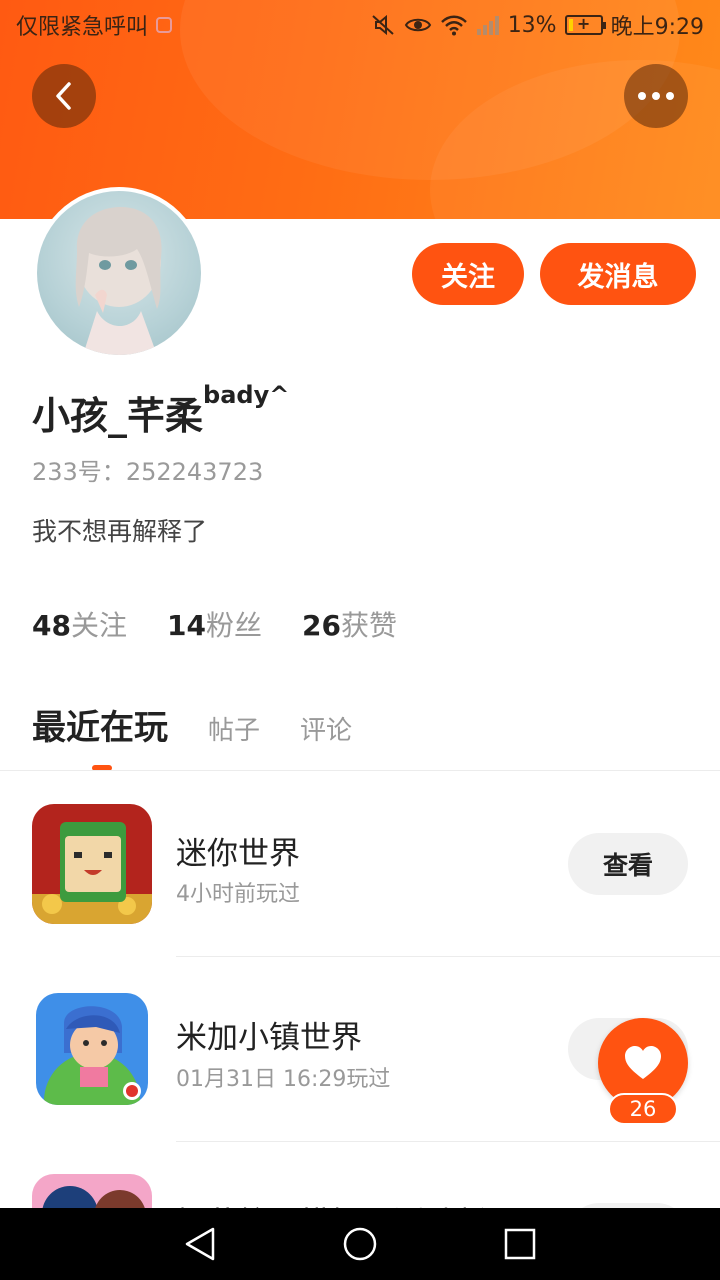  I want to click on profile-tabs: 最近在玩 帖子 评论, so click(192, 724).